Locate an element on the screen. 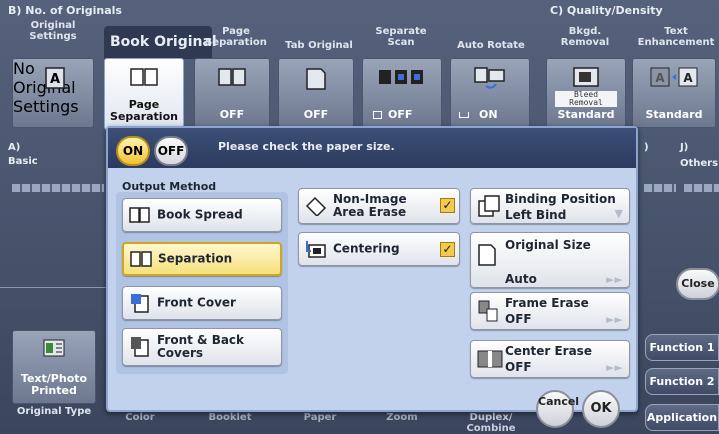 This screenshot has height=434, width=719. center-erase-label: Center Erase is located at coordinates (548, 351).